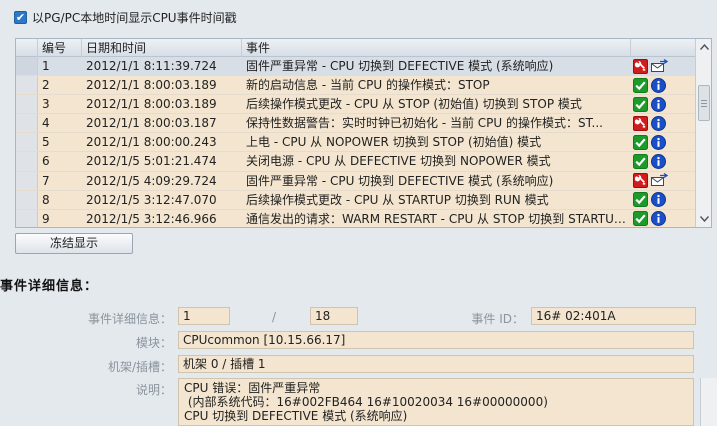 This screenshot has height=426, width=717. What do you see at coordinates (204, 316) in the screenshot?
I see `event-detail-index-field: 1` at bounding box center [204, 316].